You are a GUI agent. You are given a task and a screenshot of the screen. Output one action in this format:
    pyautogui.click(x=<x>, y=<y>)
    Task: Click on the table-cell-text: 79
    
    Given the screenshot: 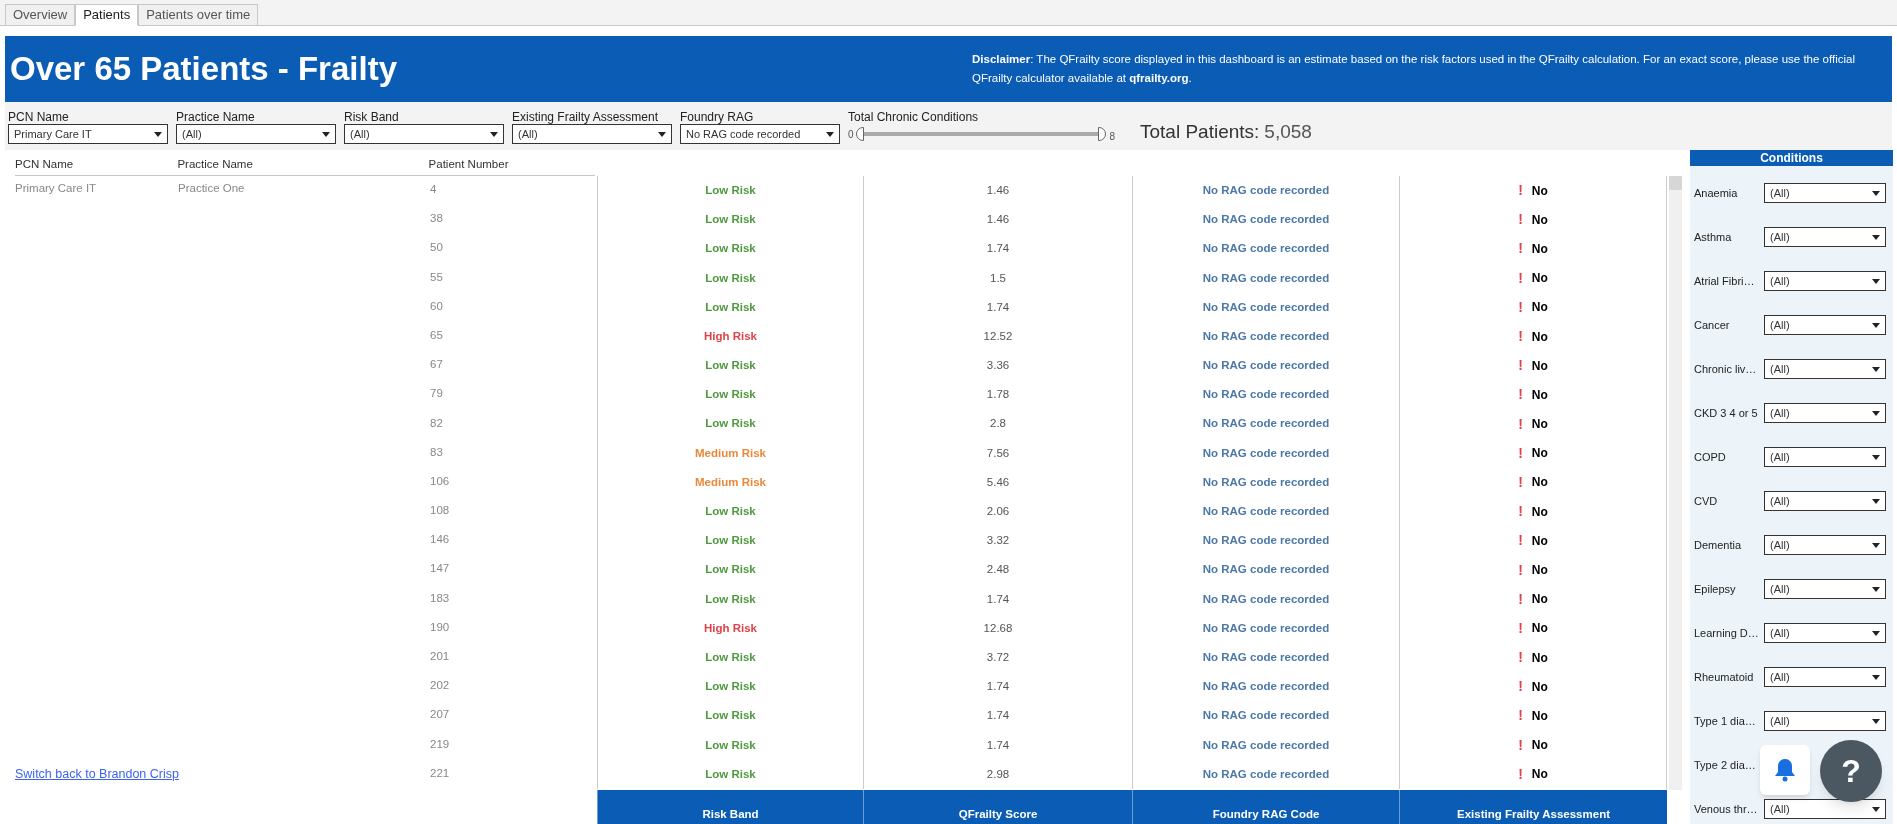 What is the action you would take?
    pyautogui.click(x=436, y=394)
    